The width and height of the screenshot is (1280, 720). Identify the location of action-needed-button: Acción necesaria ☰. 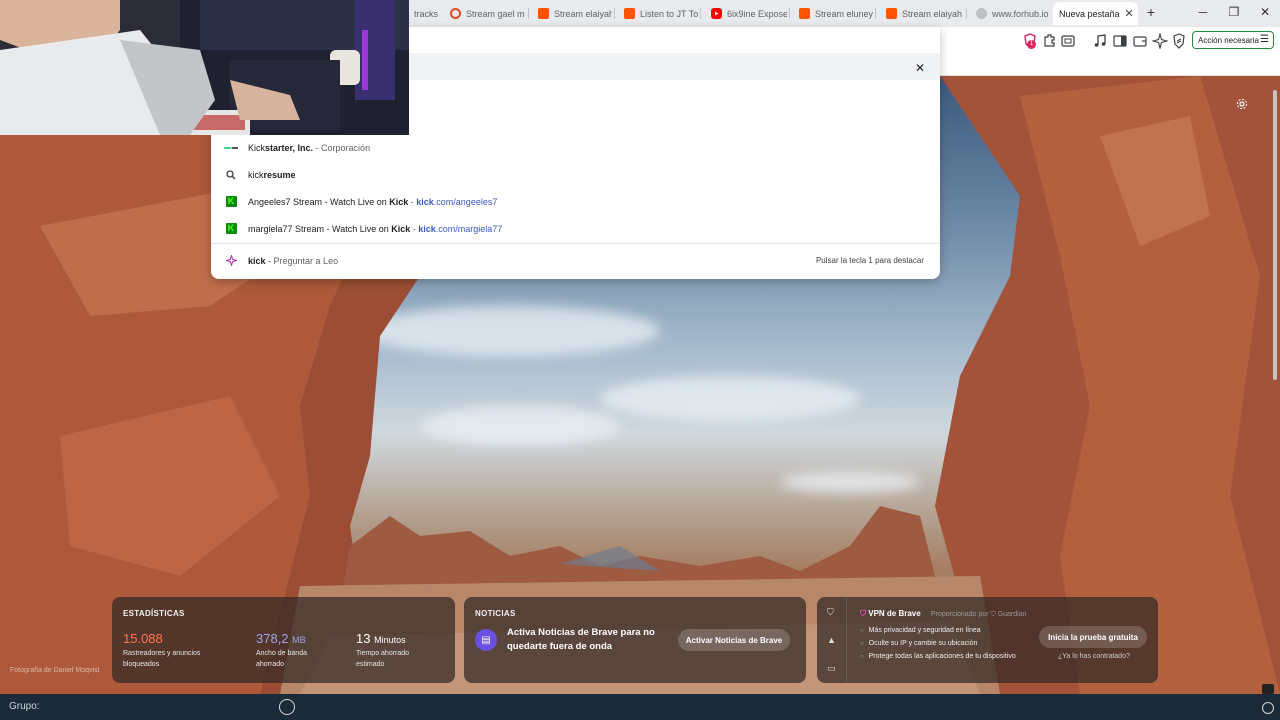
(1233, 40).